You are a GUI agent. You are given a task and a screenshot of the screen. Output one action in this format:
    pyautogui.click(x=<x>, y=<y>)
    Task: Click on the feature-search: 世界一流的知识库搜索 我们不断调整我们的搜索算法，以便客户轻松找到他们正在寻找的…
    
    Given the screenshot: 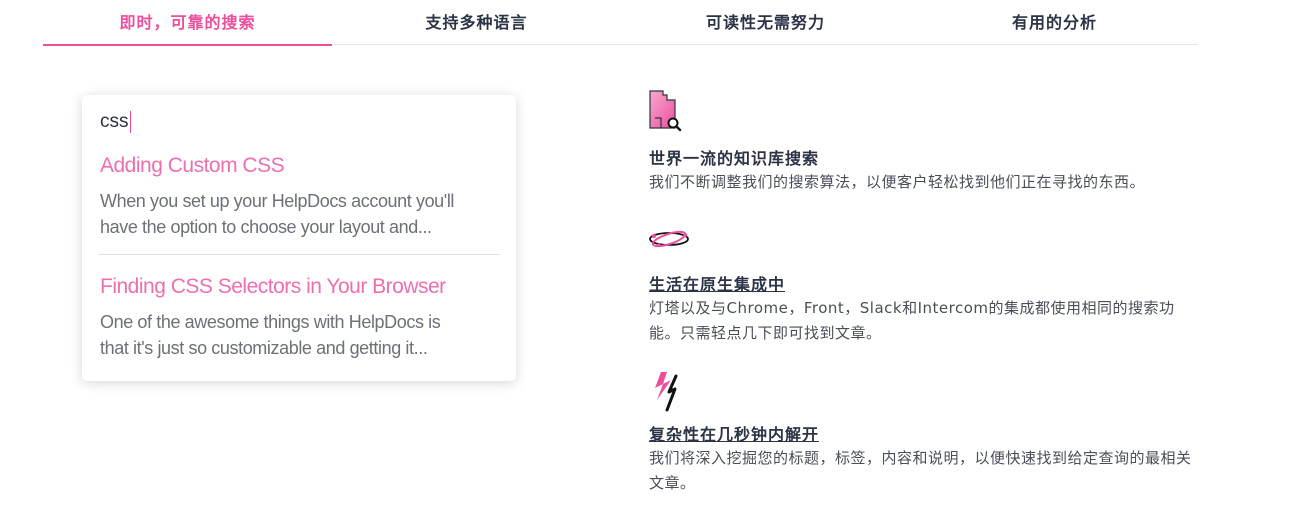 What is the action you would take?
    pyautogui.click(x=929, y=142)
    